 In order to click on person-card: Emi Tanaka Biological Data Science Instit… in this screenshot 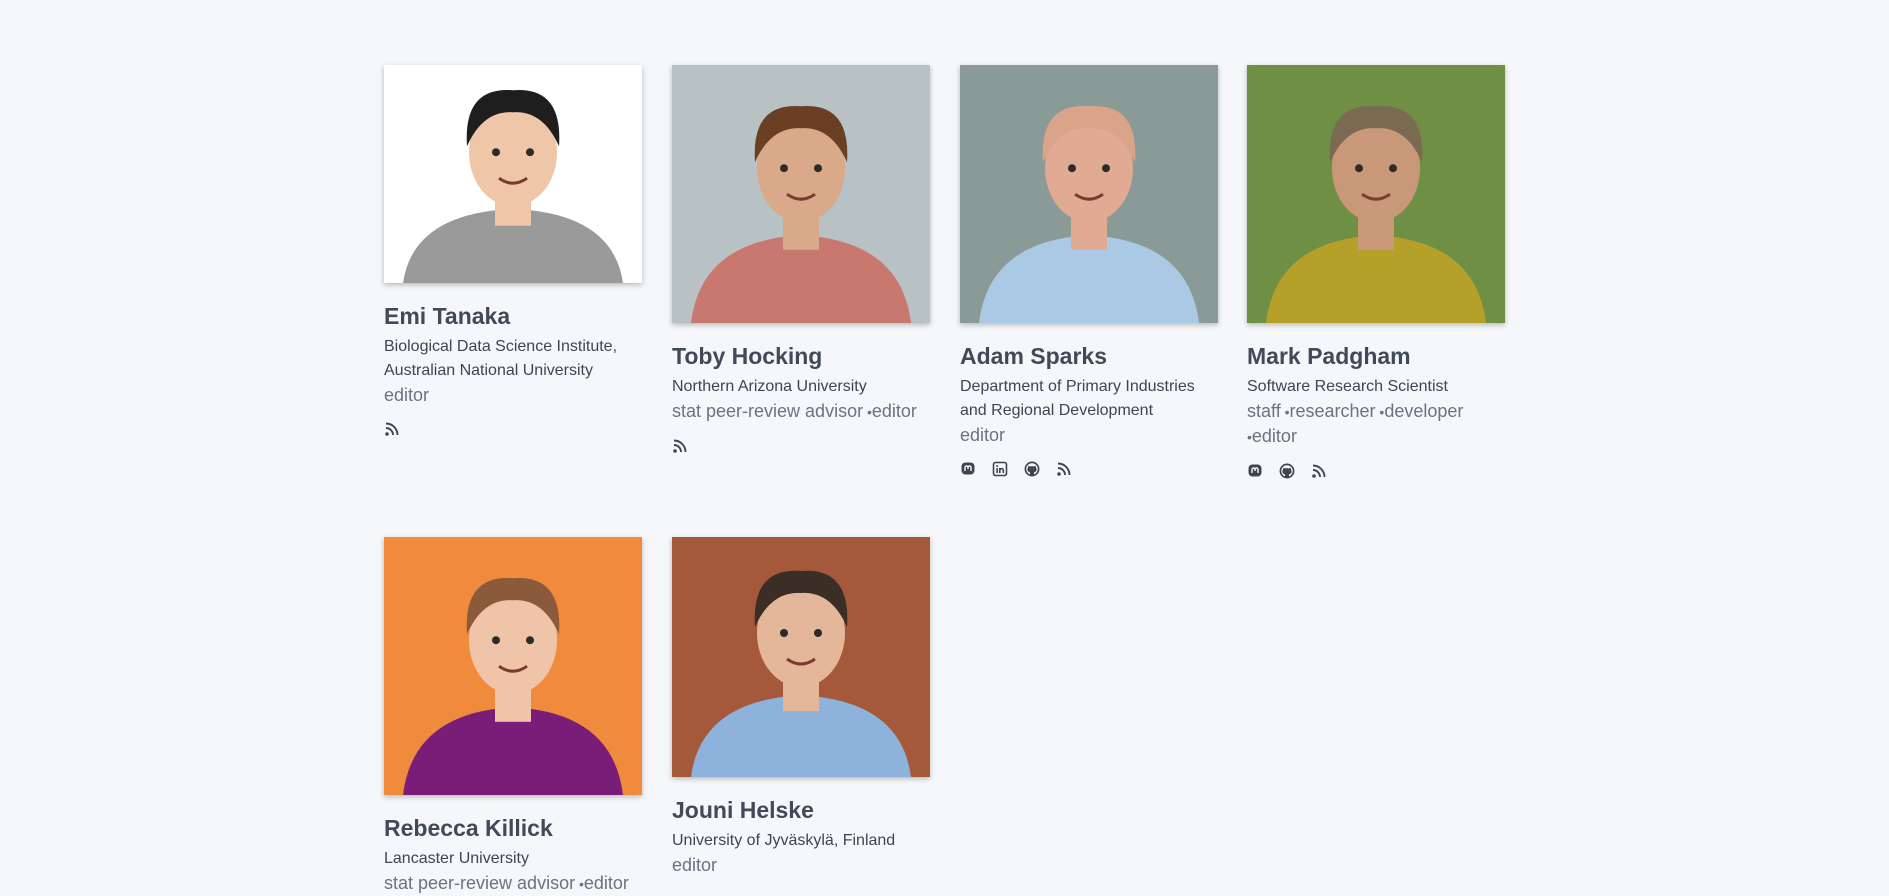, I will do `click(513, 251)`.